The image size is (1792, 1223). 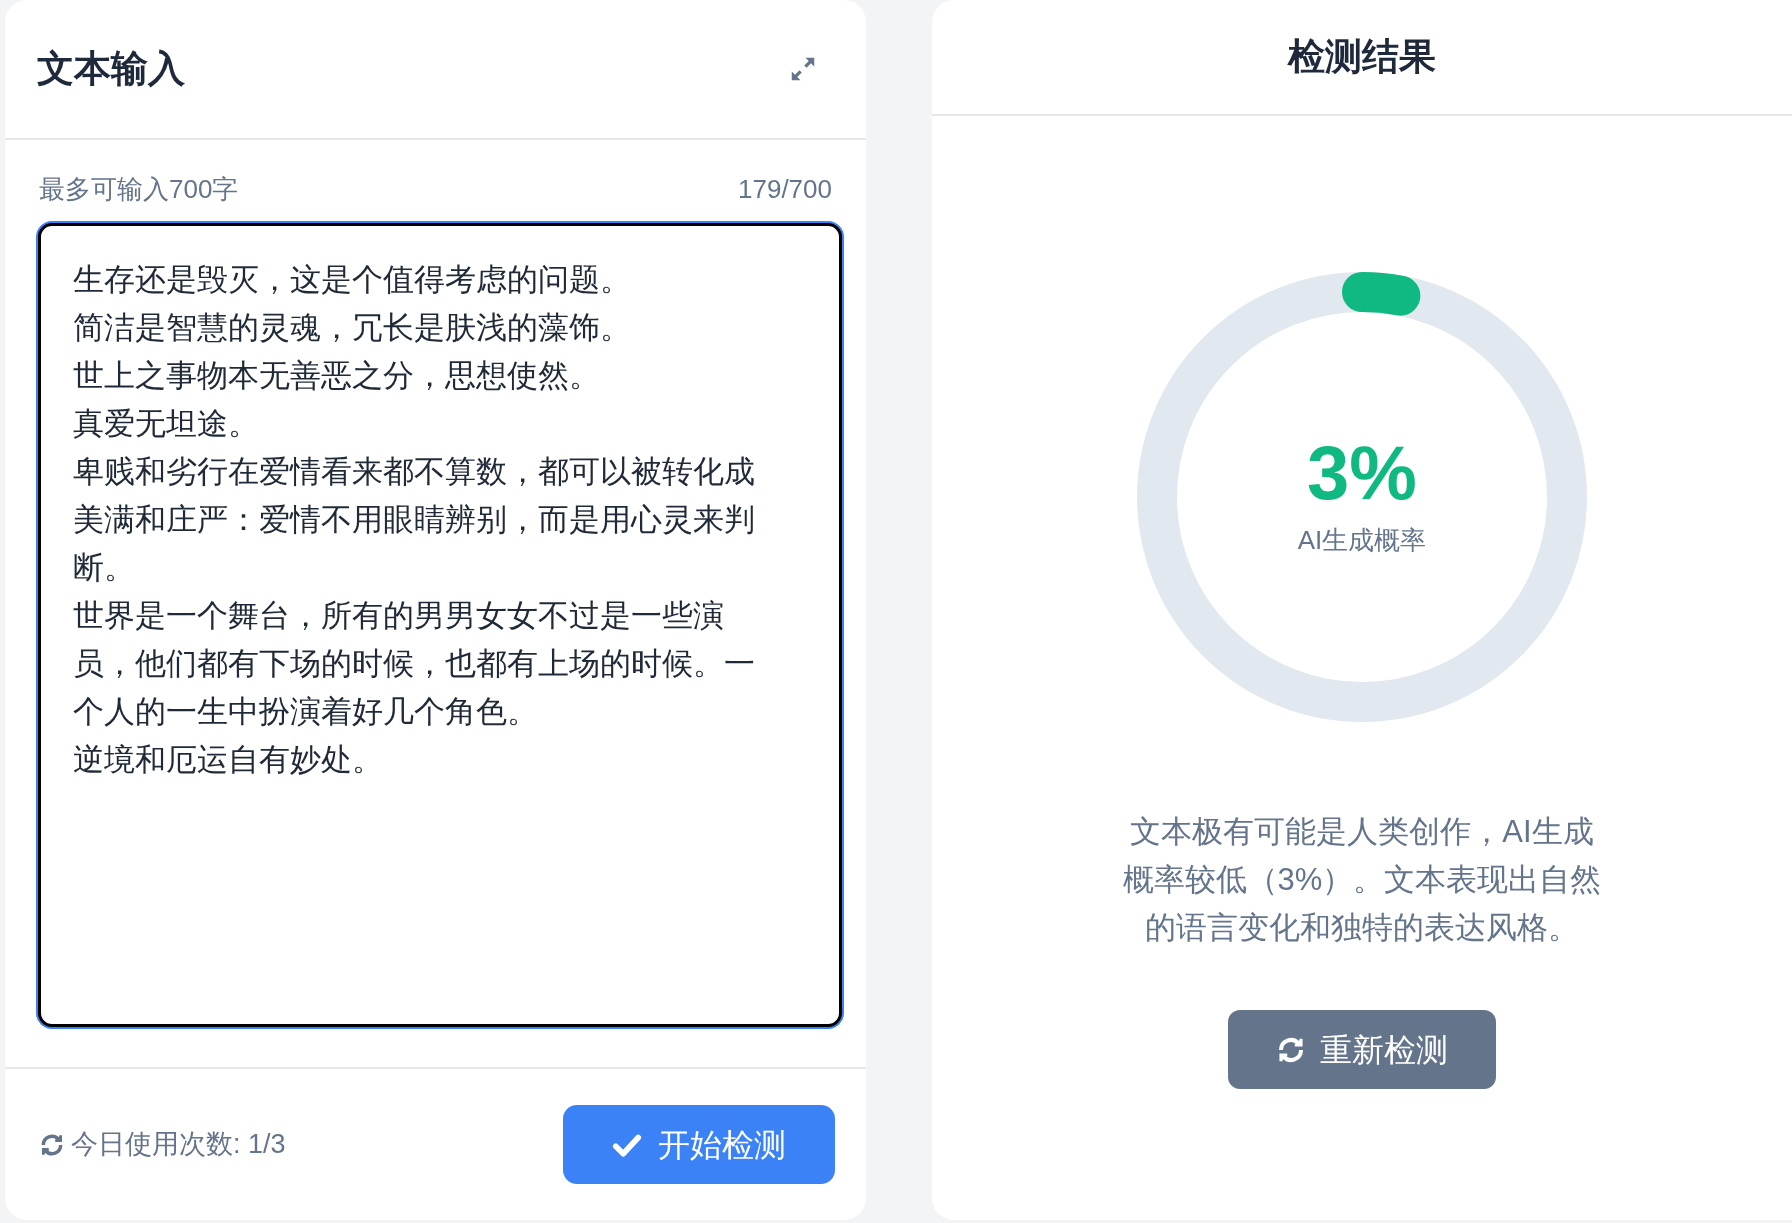 I want to click on hint-text: 最多可输入700字, so click(x=139, y=189).